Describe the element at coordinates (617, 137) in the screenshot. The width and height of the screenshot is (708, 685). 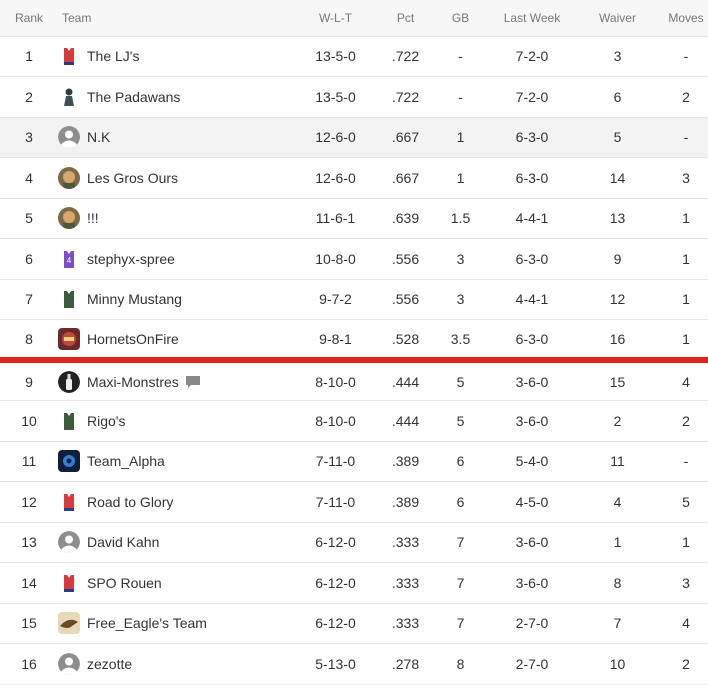
I see `waiver-cell: 5` at that location.